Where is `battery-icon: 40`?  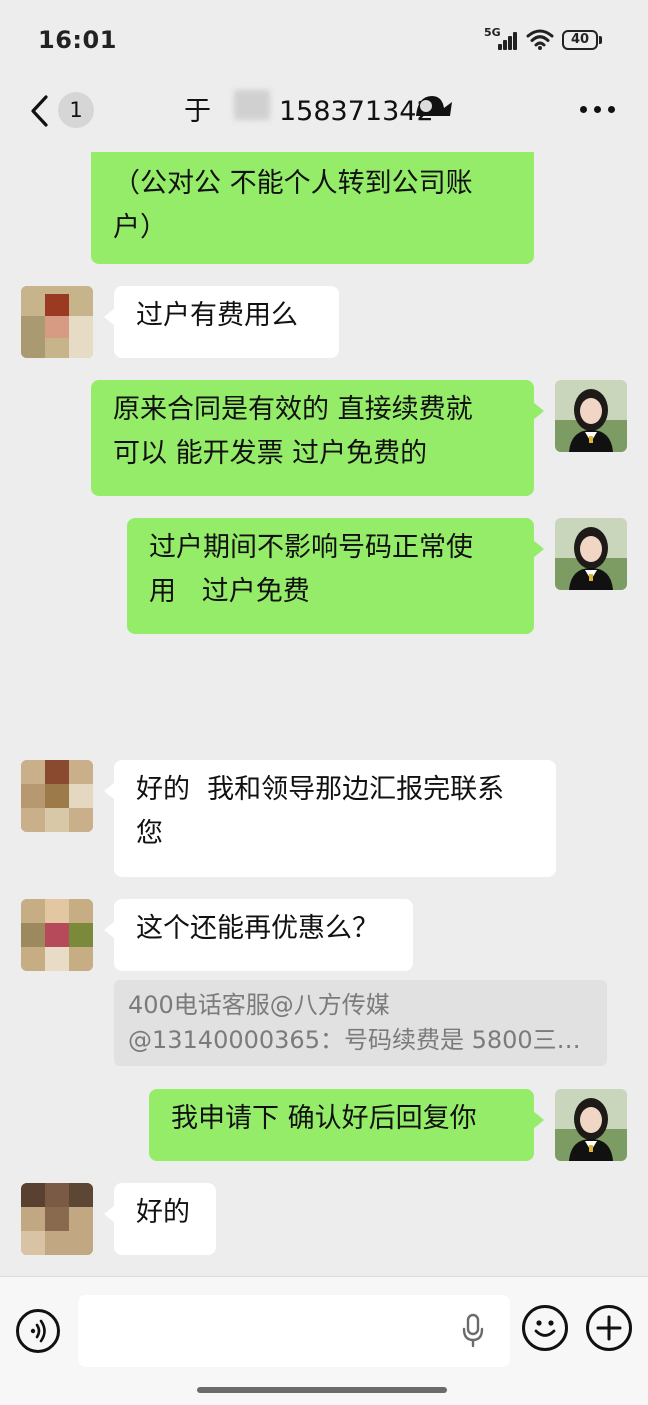 battery-icon: 40 is located at coordinates (580, 40).